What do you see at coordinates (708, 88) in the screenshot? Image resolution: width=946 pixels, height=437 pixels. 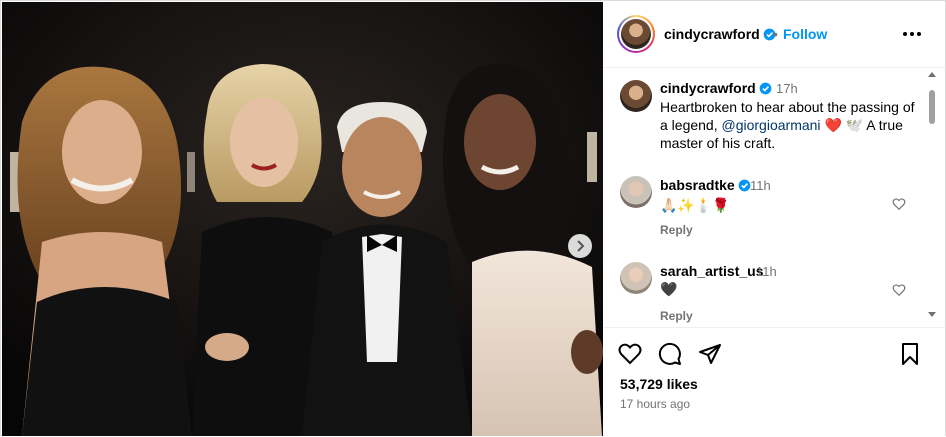 I see `caption-username-text: cindycrawford` at bounding box center [708, 88].